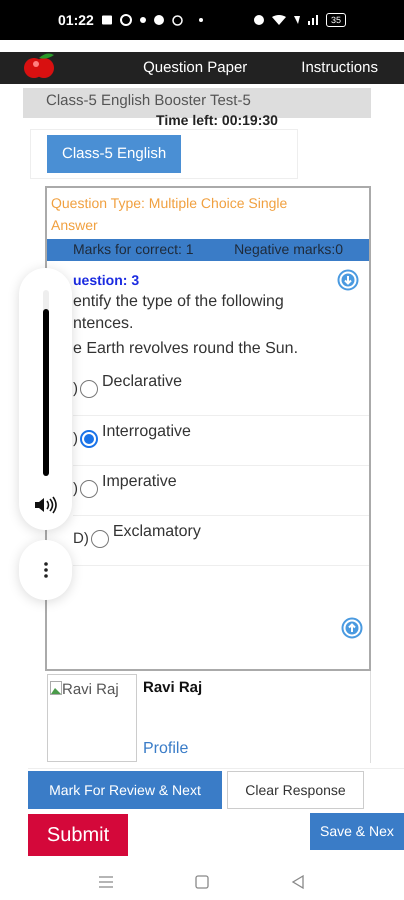 The height and width of the screenshot is (900, 404). Describe the element at coordinates (169, 214) in the screenshot. I see `question-type: Question Type: Multiple Choice Single Answer` at that location.